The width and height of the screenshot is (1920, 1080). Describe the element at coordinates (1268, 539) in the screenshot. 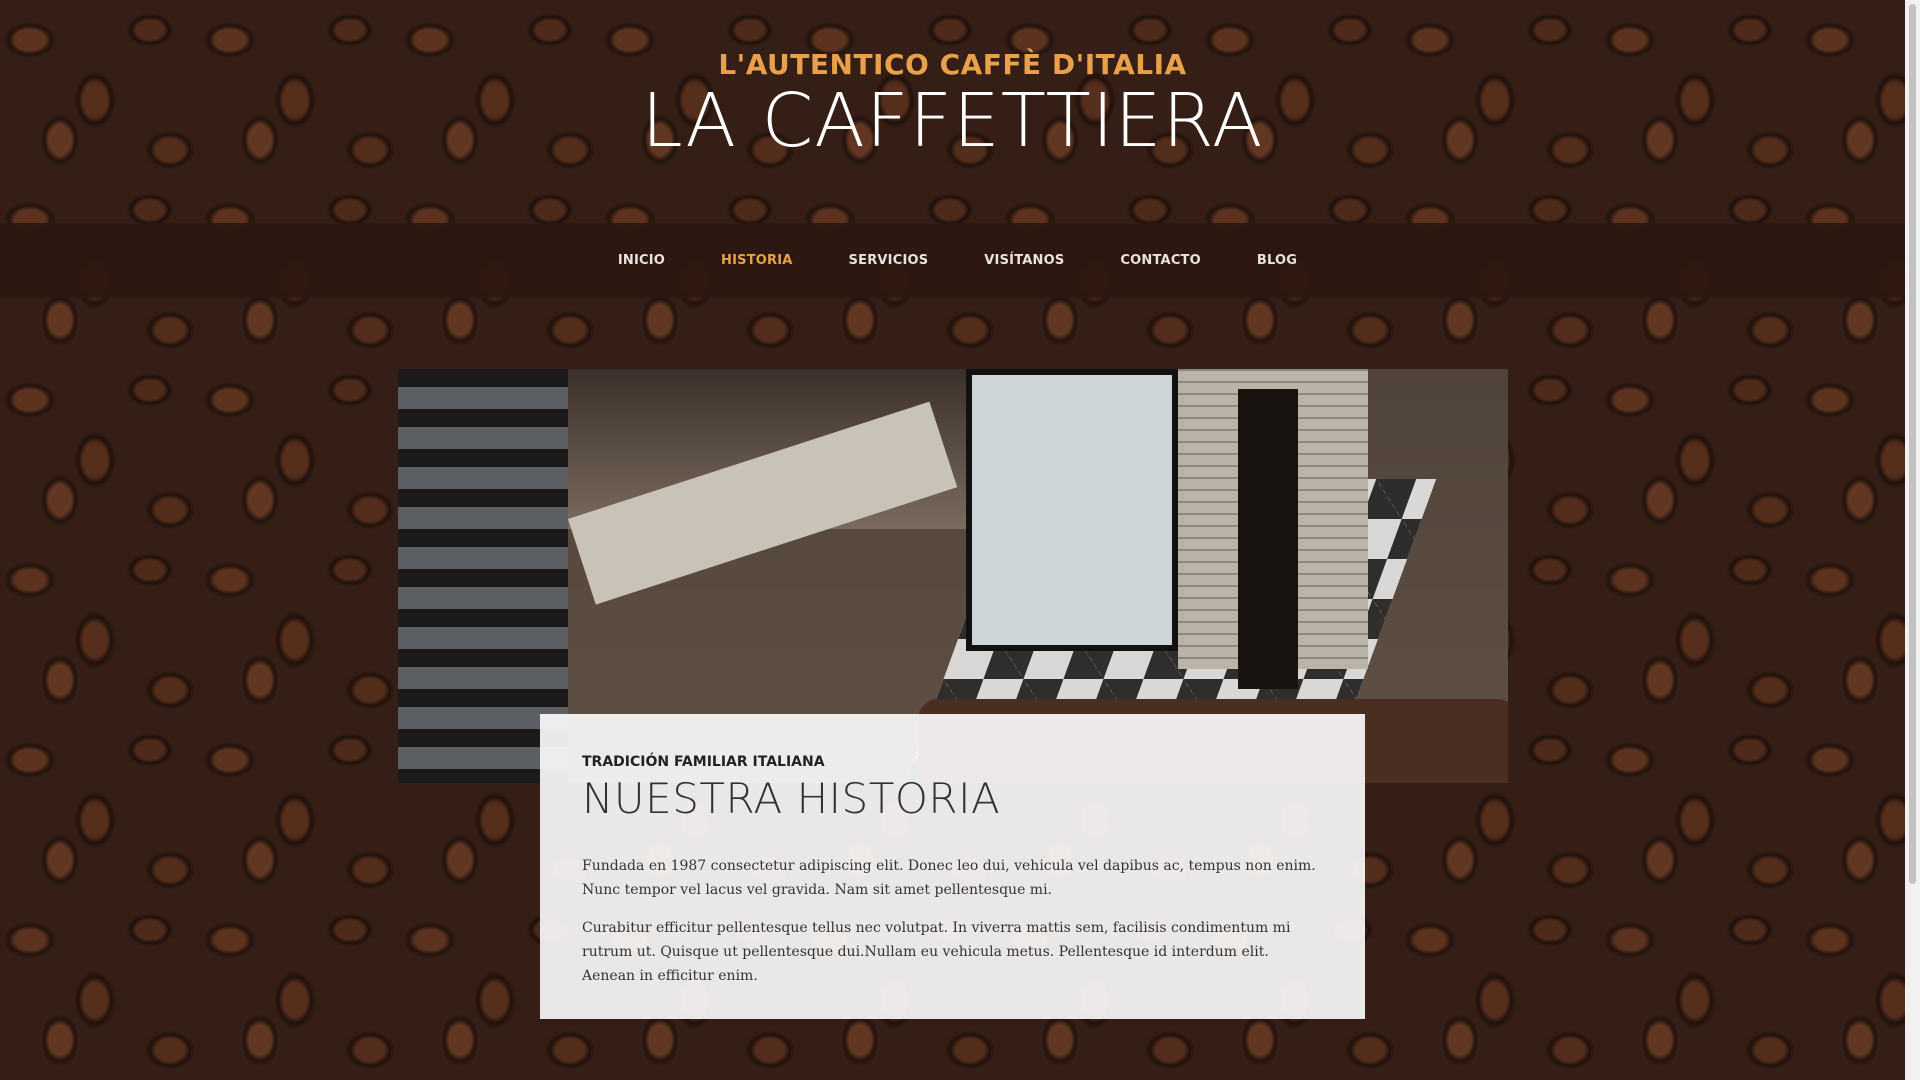

I see `photo-grandfather-clock` at that location.